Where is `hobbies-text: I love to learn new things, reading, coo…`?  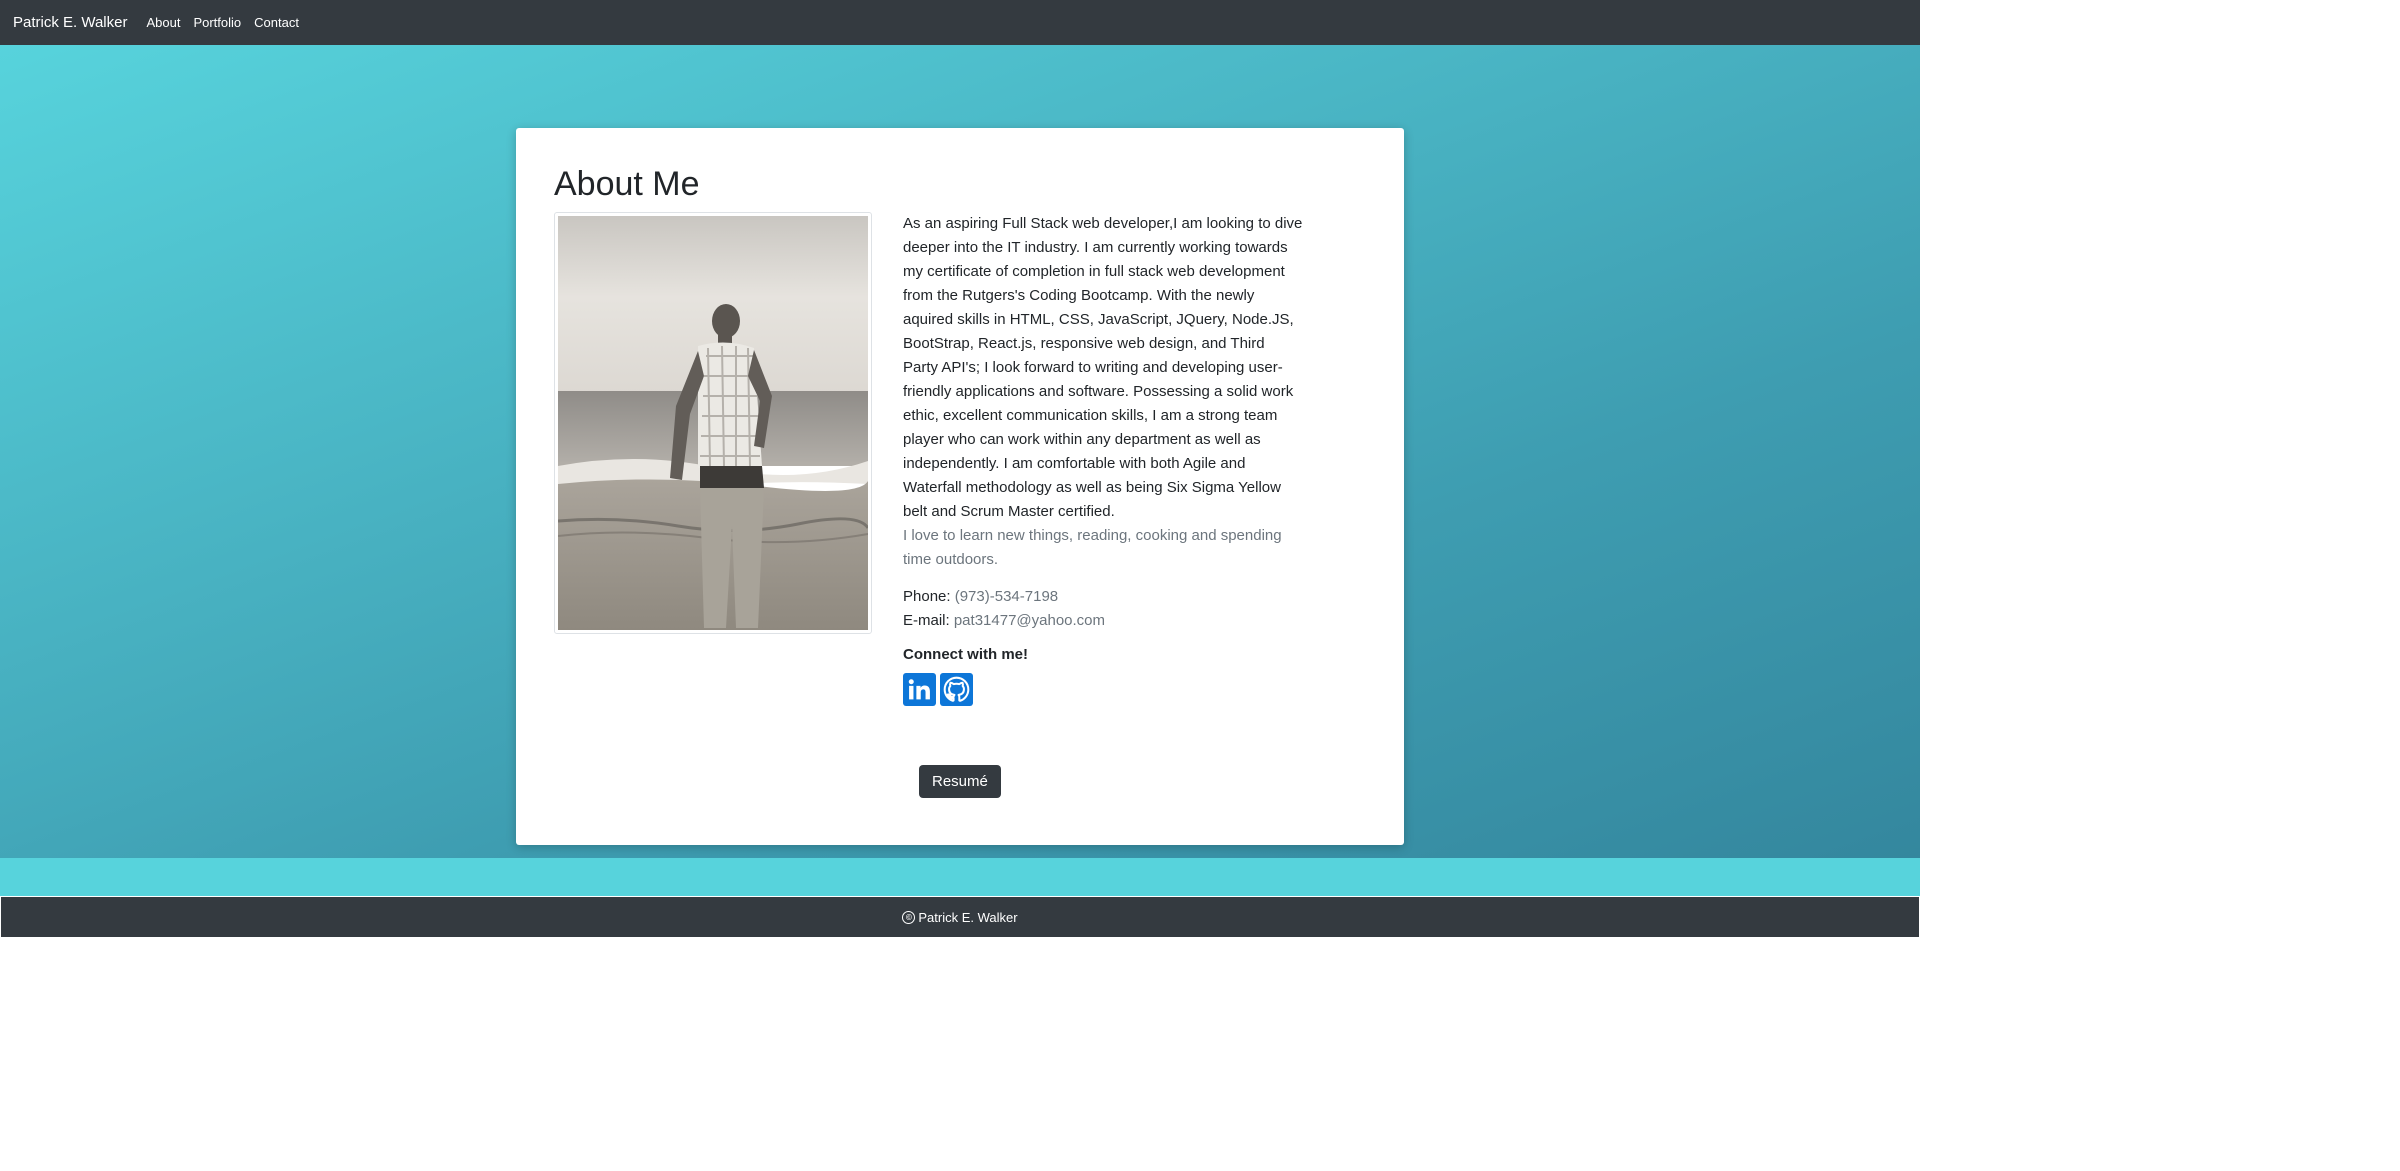
hobbies-text: I love to learn new things, reading, coo… is located at coordinates (1092, 547).